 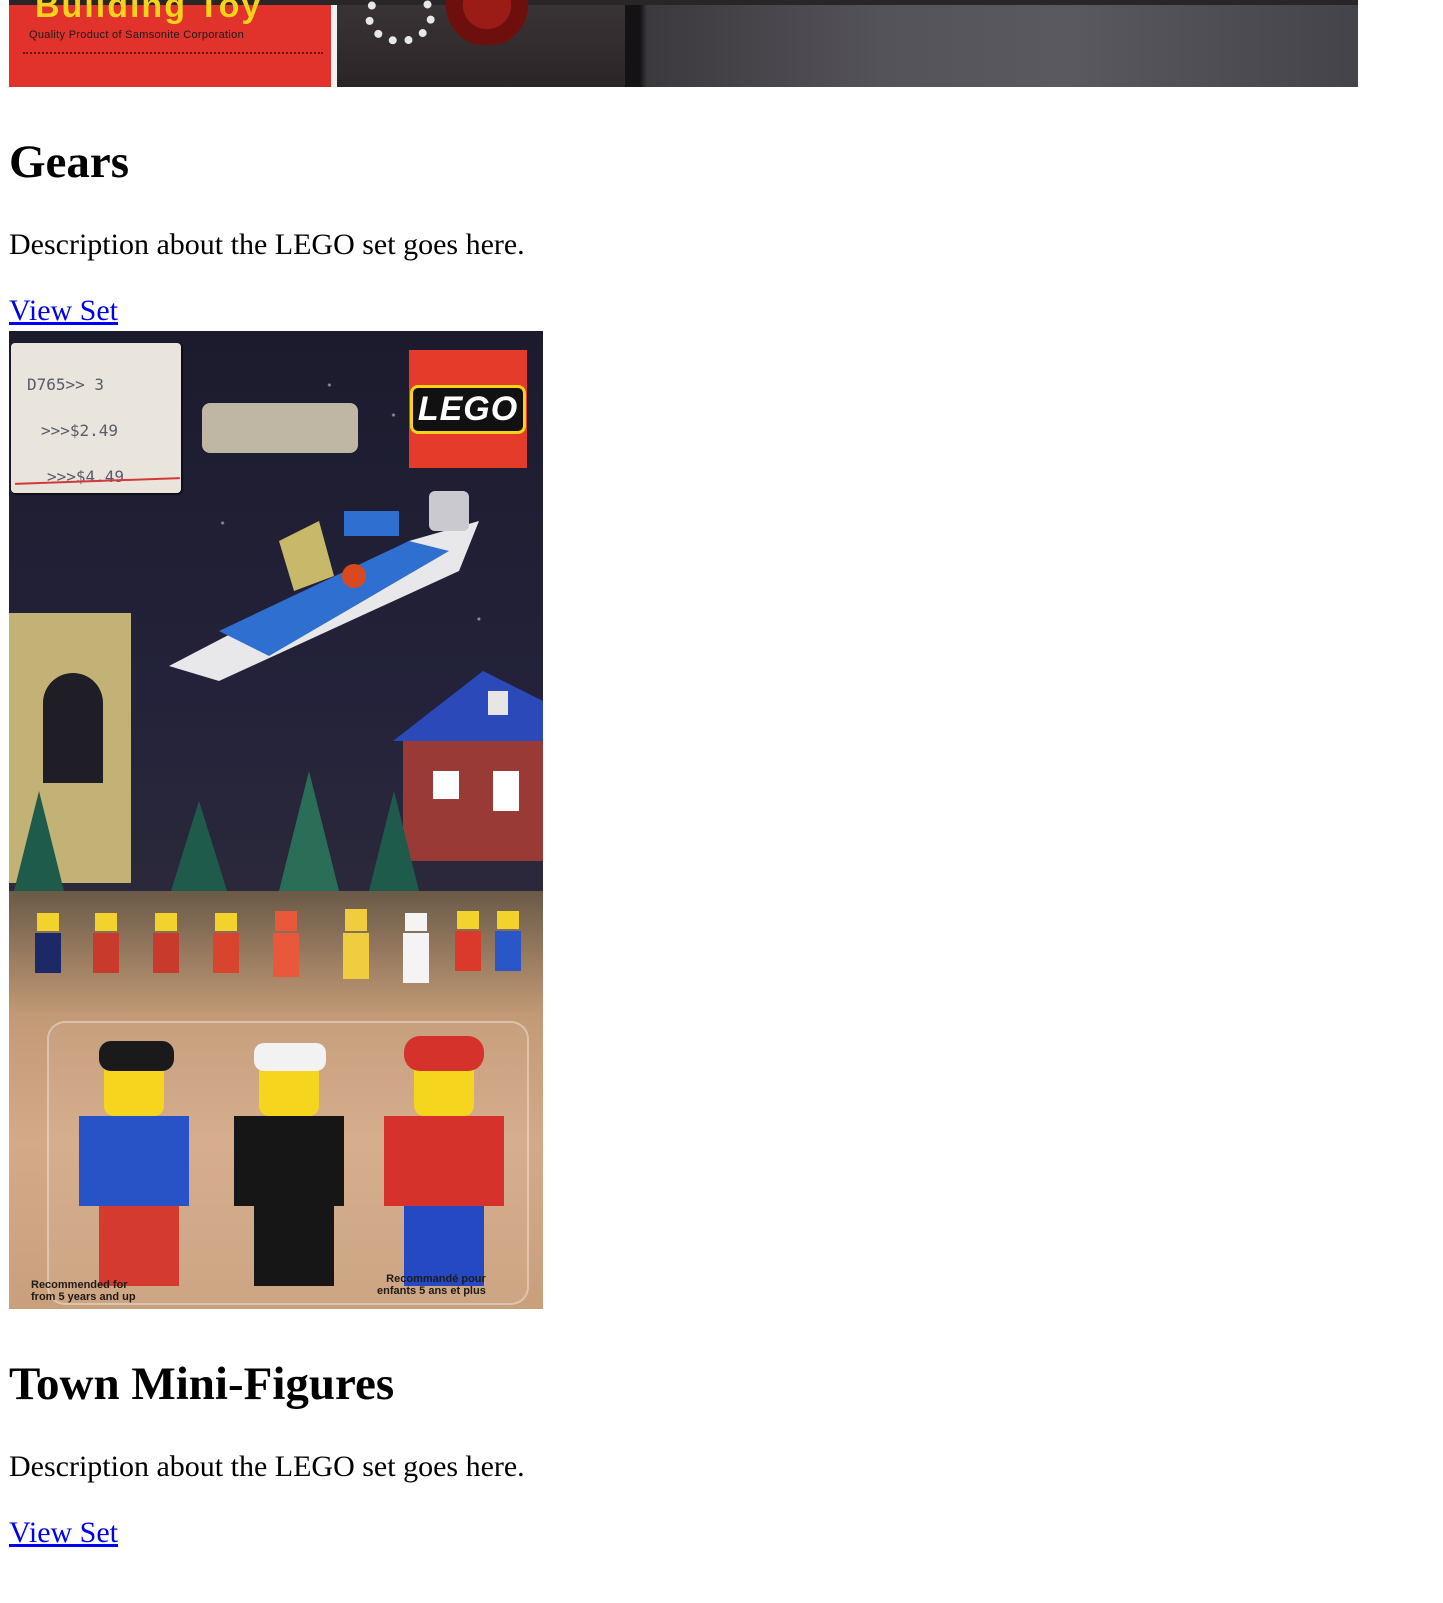 I want to click on pine-trees-icon, so click(x=216, y=831).